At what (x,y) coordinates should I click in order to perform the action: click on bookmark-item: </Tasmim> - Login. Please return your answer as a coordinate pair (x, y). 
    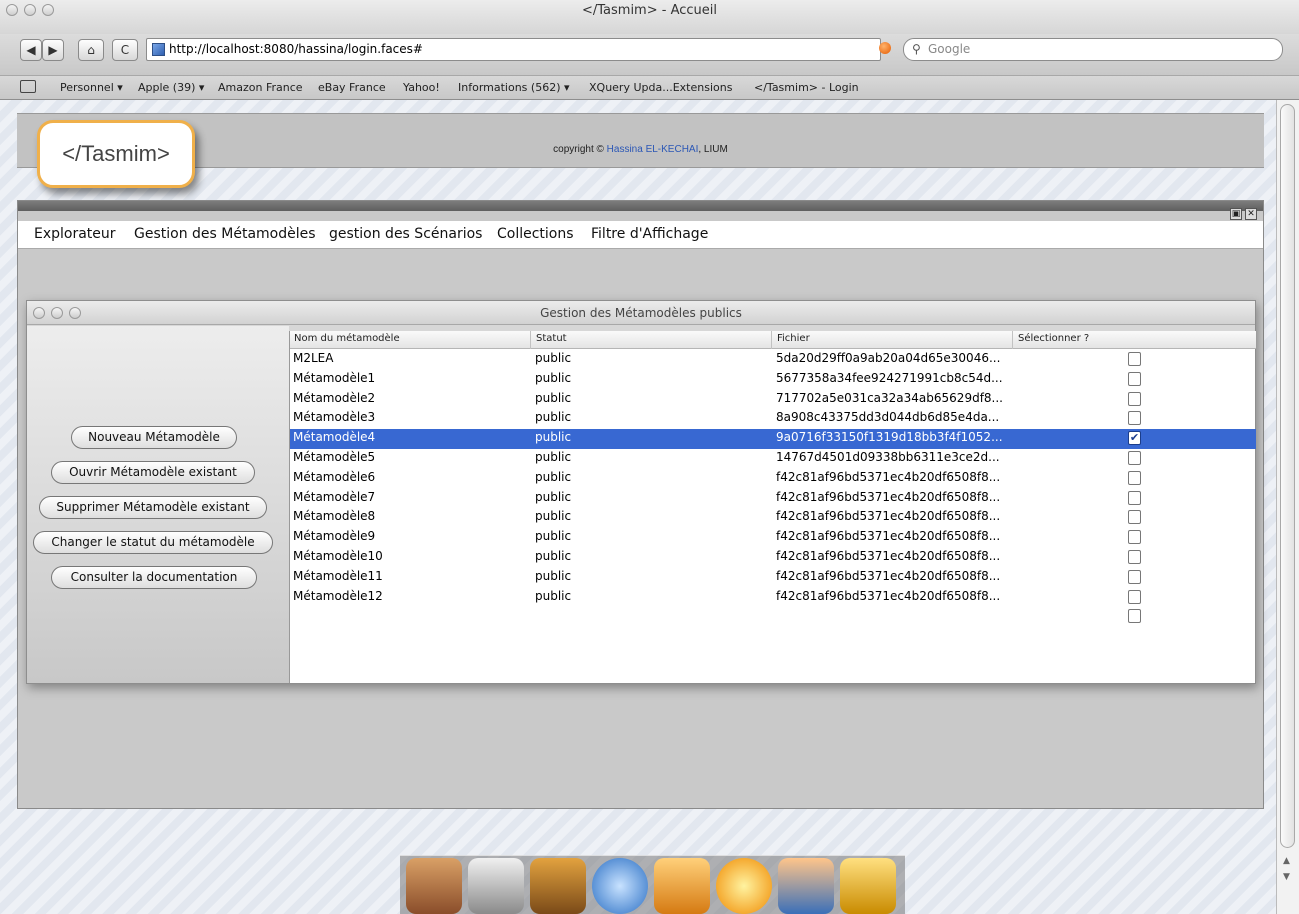
    Looking at the image, I should click on (806, 87).